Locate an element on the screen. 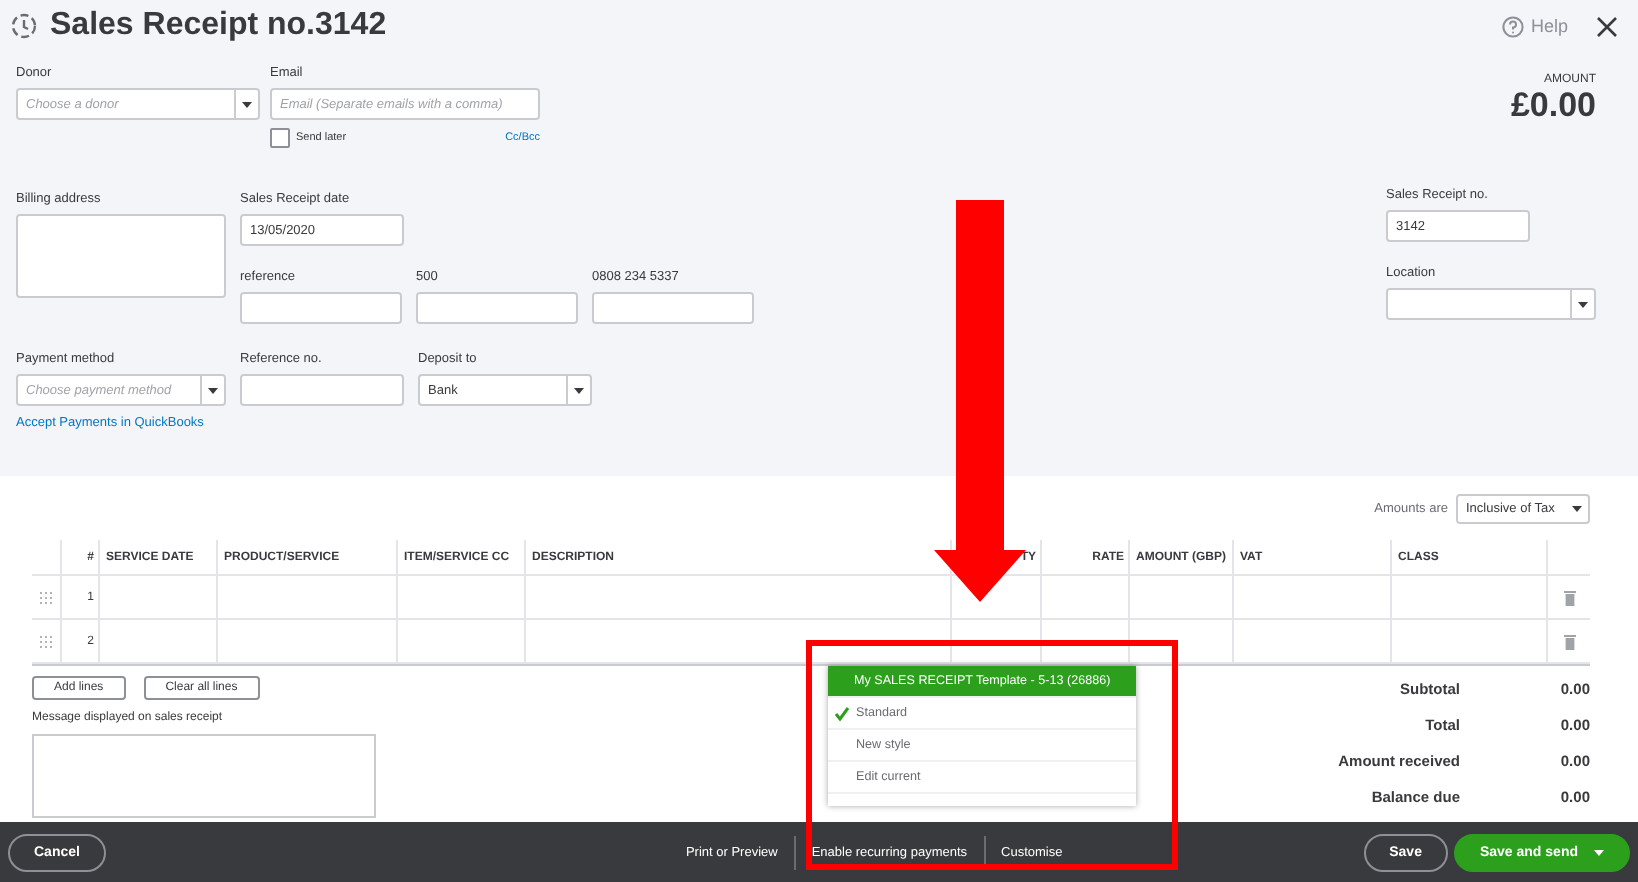  window-title: Sales Receipt no.3142 is located at coordinates (218, 26).